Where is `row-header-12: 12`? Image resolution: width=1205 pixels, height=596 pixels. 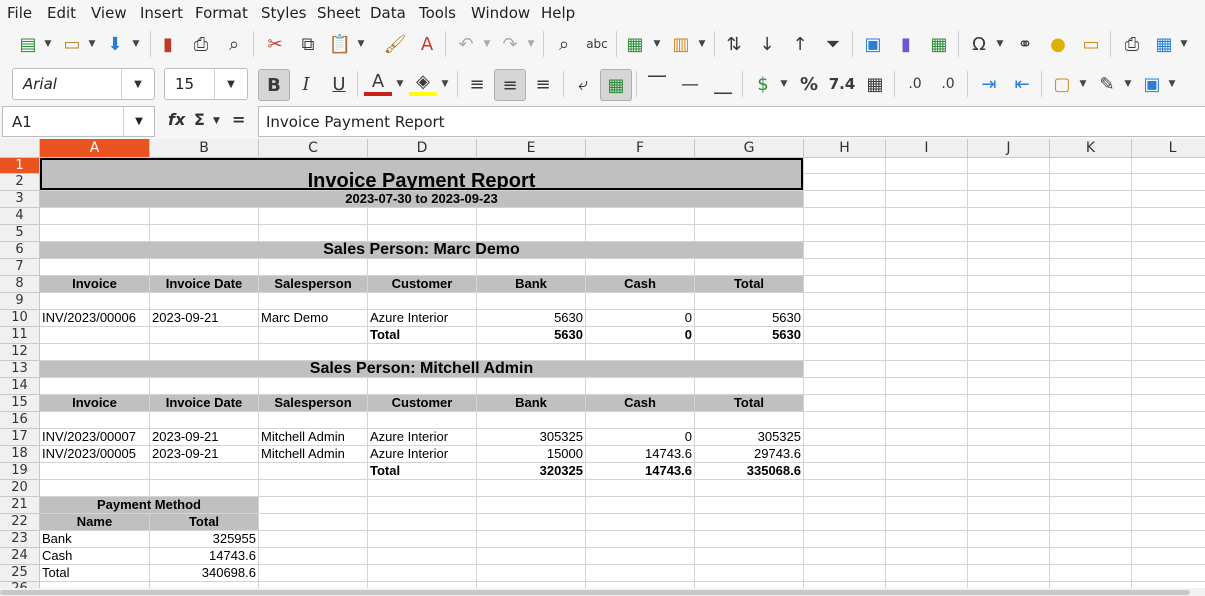 row-header-12: 12 is located at coordinates (20, 352).